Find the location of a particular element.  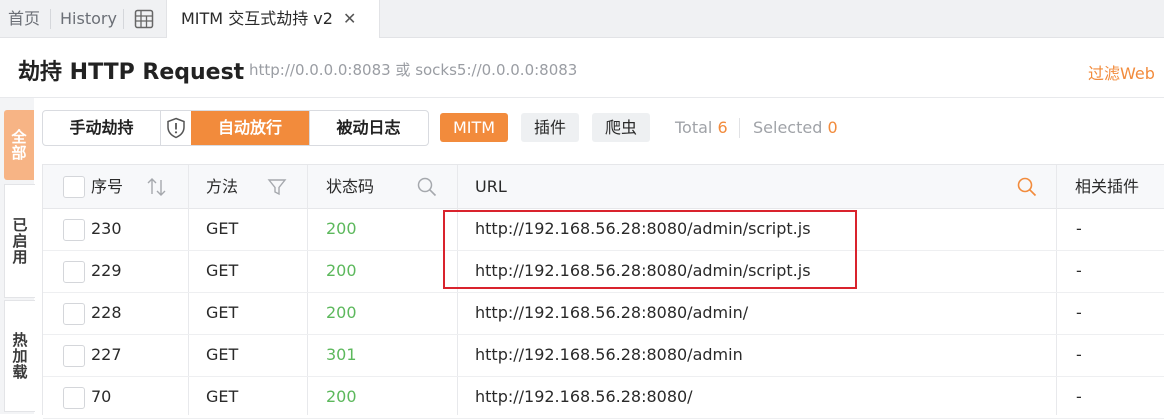

table-header: 序号 方法 状态码 URL 相关插件 is located at coordinates (603, 187).